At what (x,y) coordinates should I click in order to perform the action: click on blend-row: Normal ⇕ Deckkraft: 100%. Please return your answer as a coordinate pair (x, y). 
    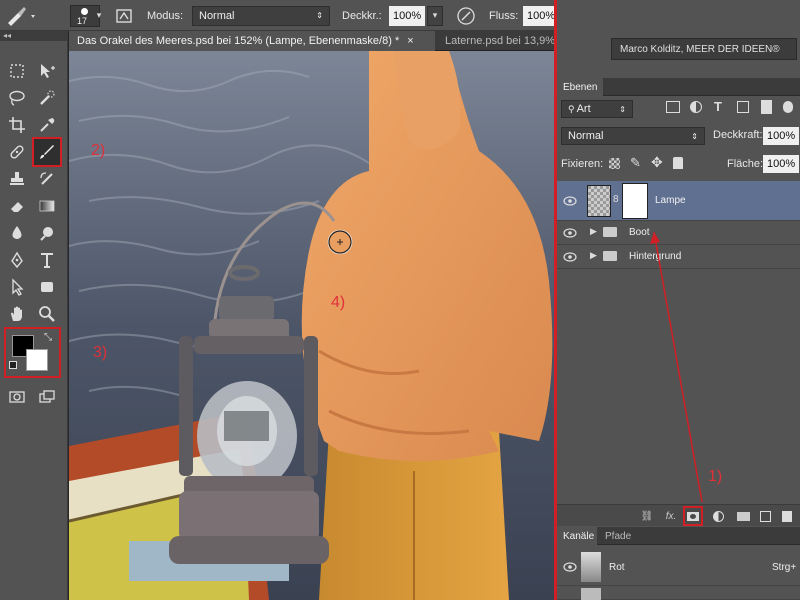
    Looking at the image, I should click on (678, 136).